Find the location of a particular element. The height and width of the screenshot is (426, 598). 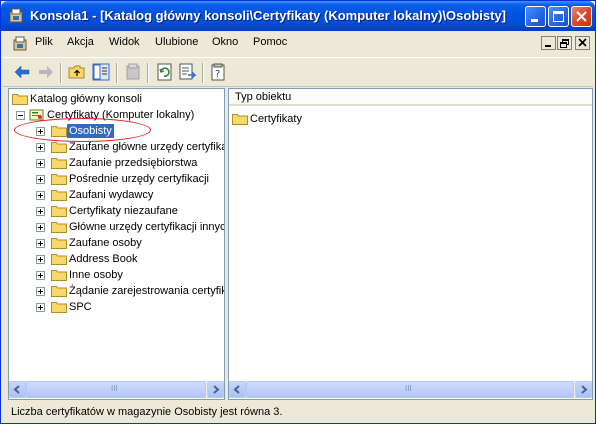

tree-node-label: Katalog główny konsoli is located at coordinates (86, 99).